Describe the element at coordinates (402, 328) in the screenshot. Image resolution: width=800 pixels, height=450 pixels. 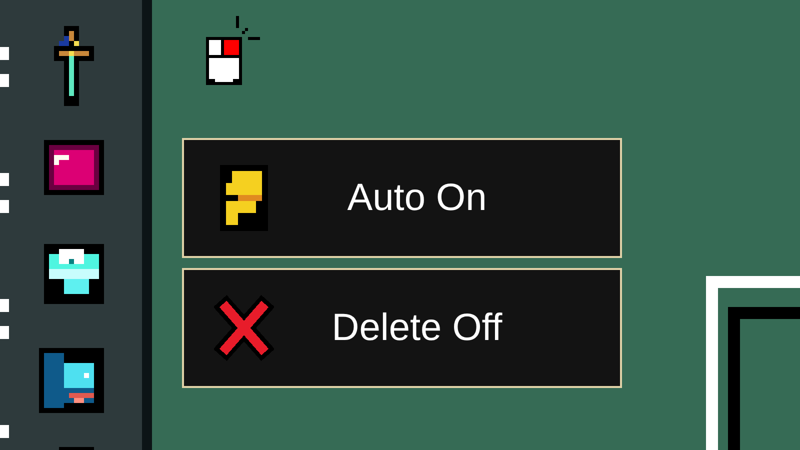
I see `toggle-button: Delete Off` at that location.